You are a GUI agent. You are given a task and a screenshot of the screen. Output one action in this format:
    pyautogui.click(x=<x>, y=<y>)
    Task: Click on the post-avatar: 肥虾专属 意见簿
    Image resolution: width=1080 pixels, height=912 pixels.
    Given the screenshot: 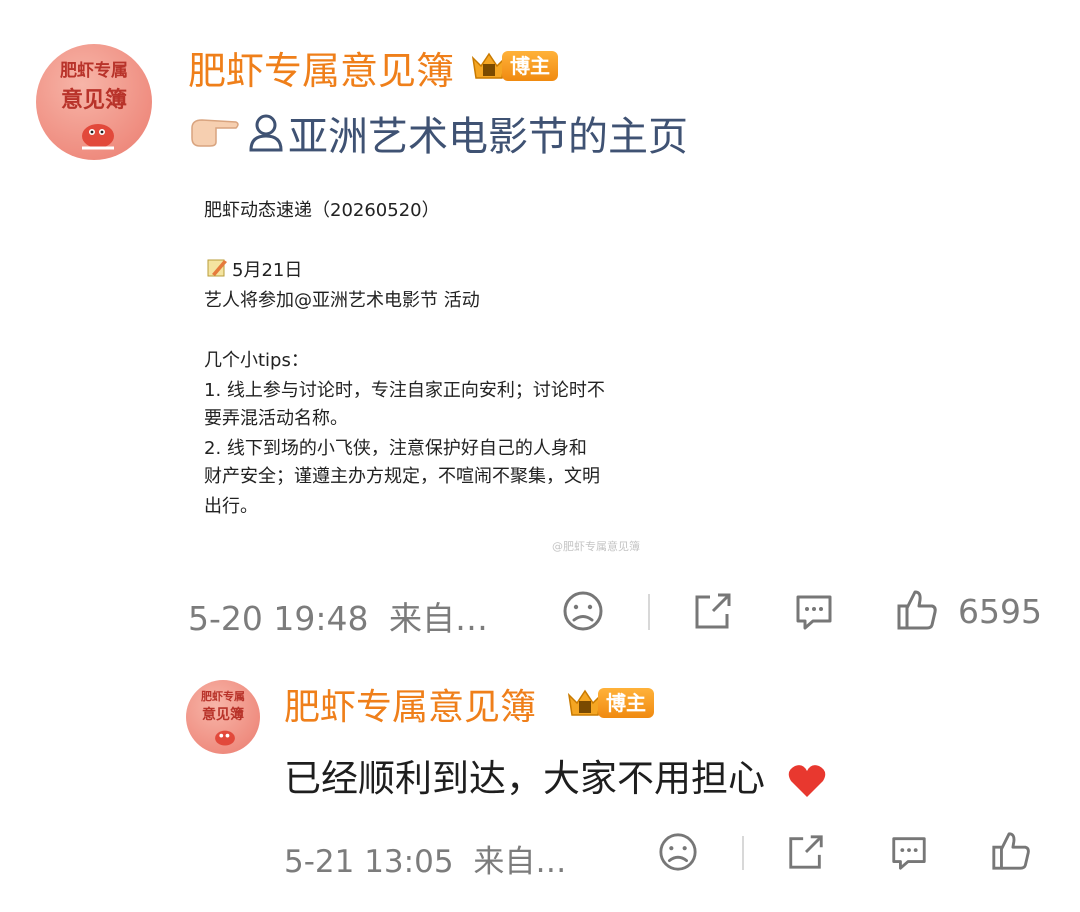 What is the action you would take?
    pyautogui.click(x=94, y=102)
    